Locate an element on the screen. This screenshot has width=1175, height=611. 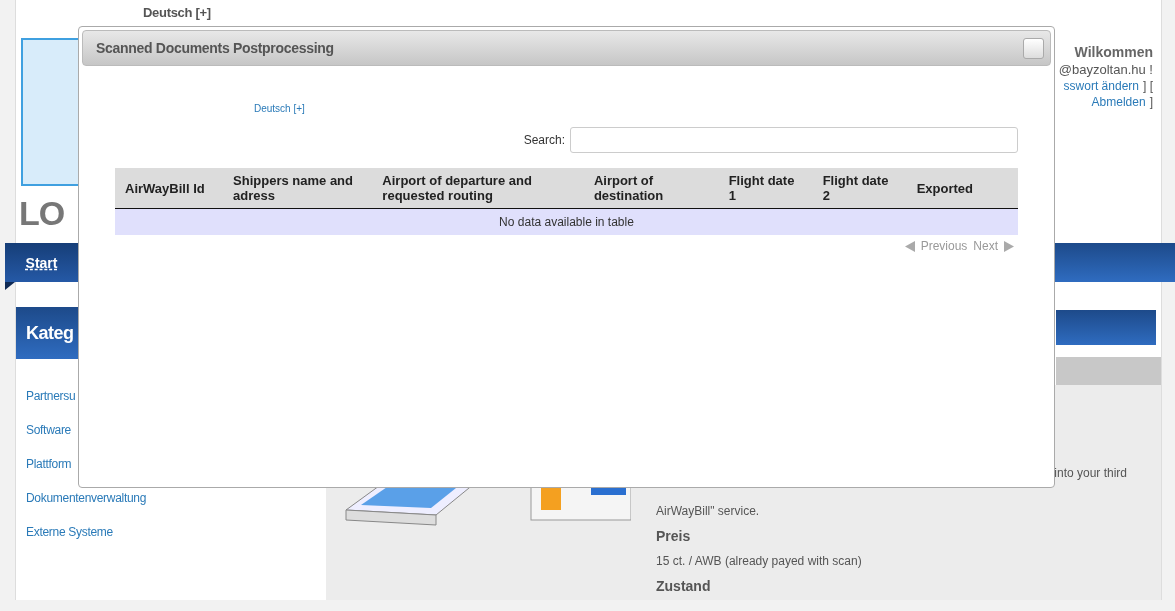
description-text: into your third is located at coordinates (1090, 473).